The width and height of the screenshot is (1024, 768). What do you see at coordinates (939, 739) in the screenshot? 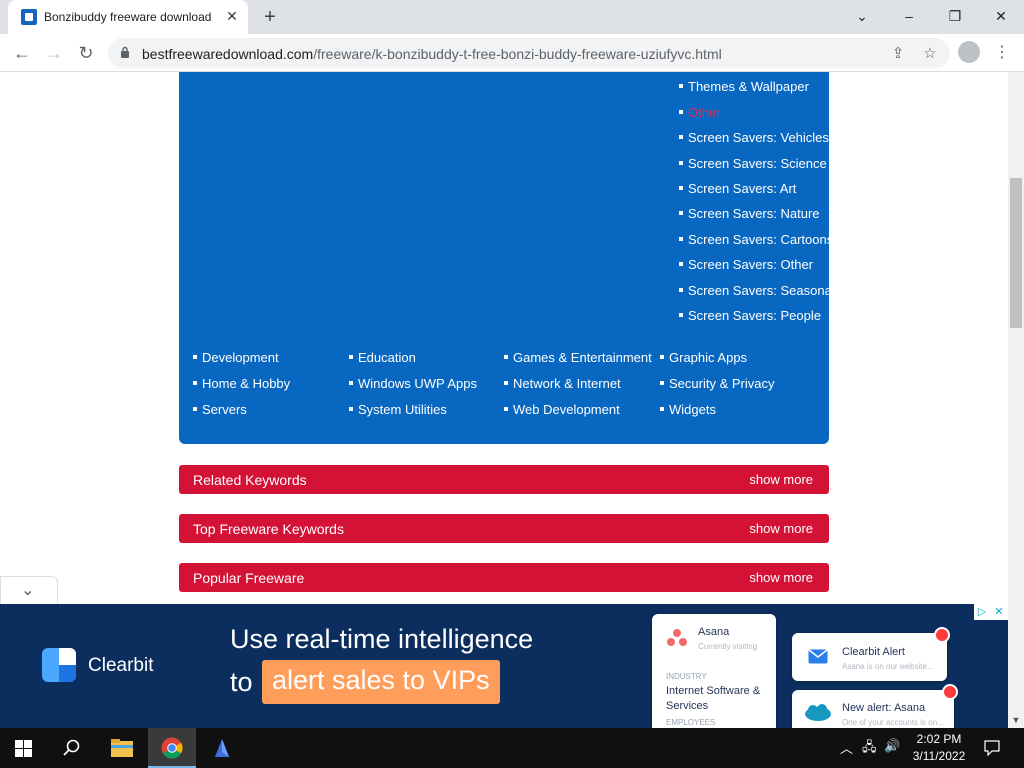
I see `clock-time: 2:02 PM` at bounding box center [939, 739].